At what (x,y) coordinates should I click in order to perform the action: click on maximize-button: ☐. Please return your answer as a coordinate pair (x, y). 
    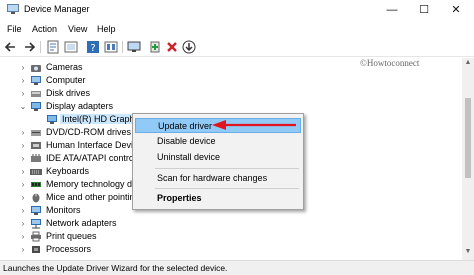
    Looking at the image, I should click on (424, 10).